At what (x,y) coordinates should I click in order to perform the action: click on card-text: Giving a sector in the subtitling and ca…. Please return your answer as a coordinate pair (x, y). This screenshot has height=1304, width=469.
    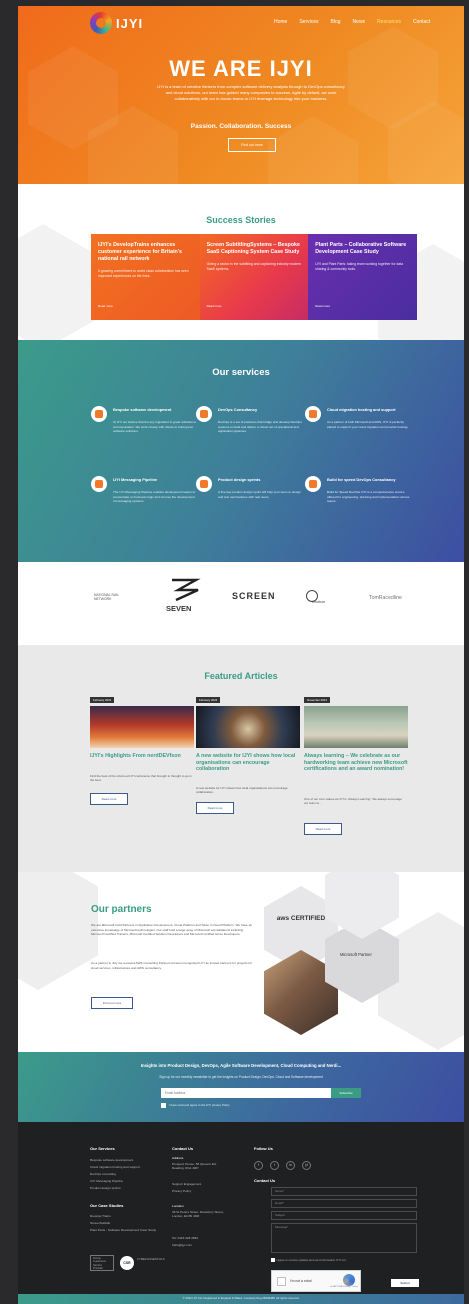
    Looking at the image, I should click on (254, 266).